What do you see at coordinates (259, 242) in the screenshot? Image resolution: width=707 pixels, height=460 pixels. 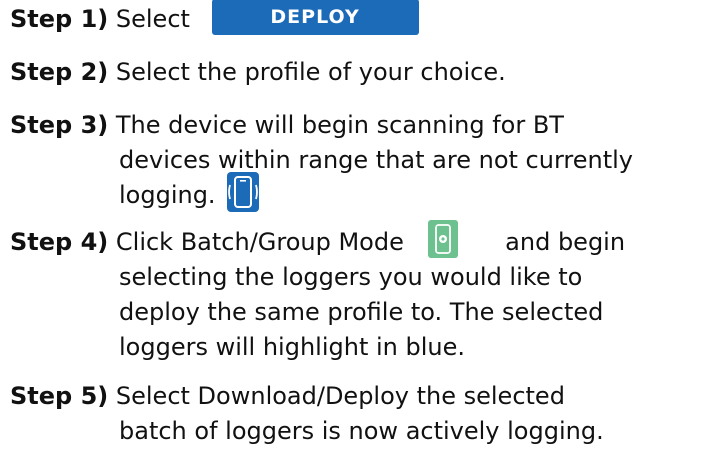 I see `step-4-line-1: Click Batch/Group Mode` at bounding box center [259, 242].